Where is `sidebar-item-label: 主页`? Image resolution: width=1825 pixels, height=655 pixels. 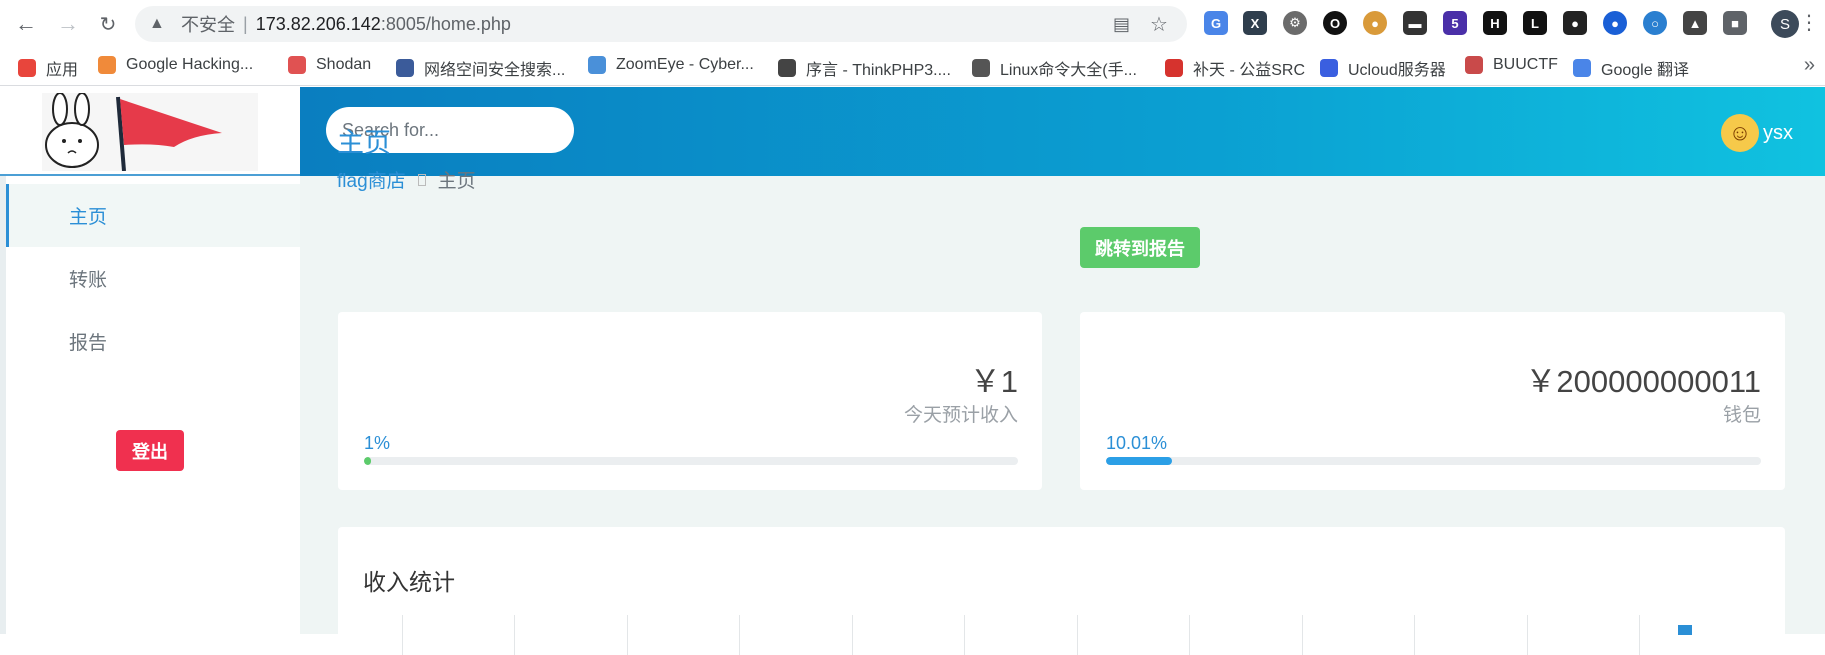 sidebar-item-label: 主页 is located at coordinates (88, 217).